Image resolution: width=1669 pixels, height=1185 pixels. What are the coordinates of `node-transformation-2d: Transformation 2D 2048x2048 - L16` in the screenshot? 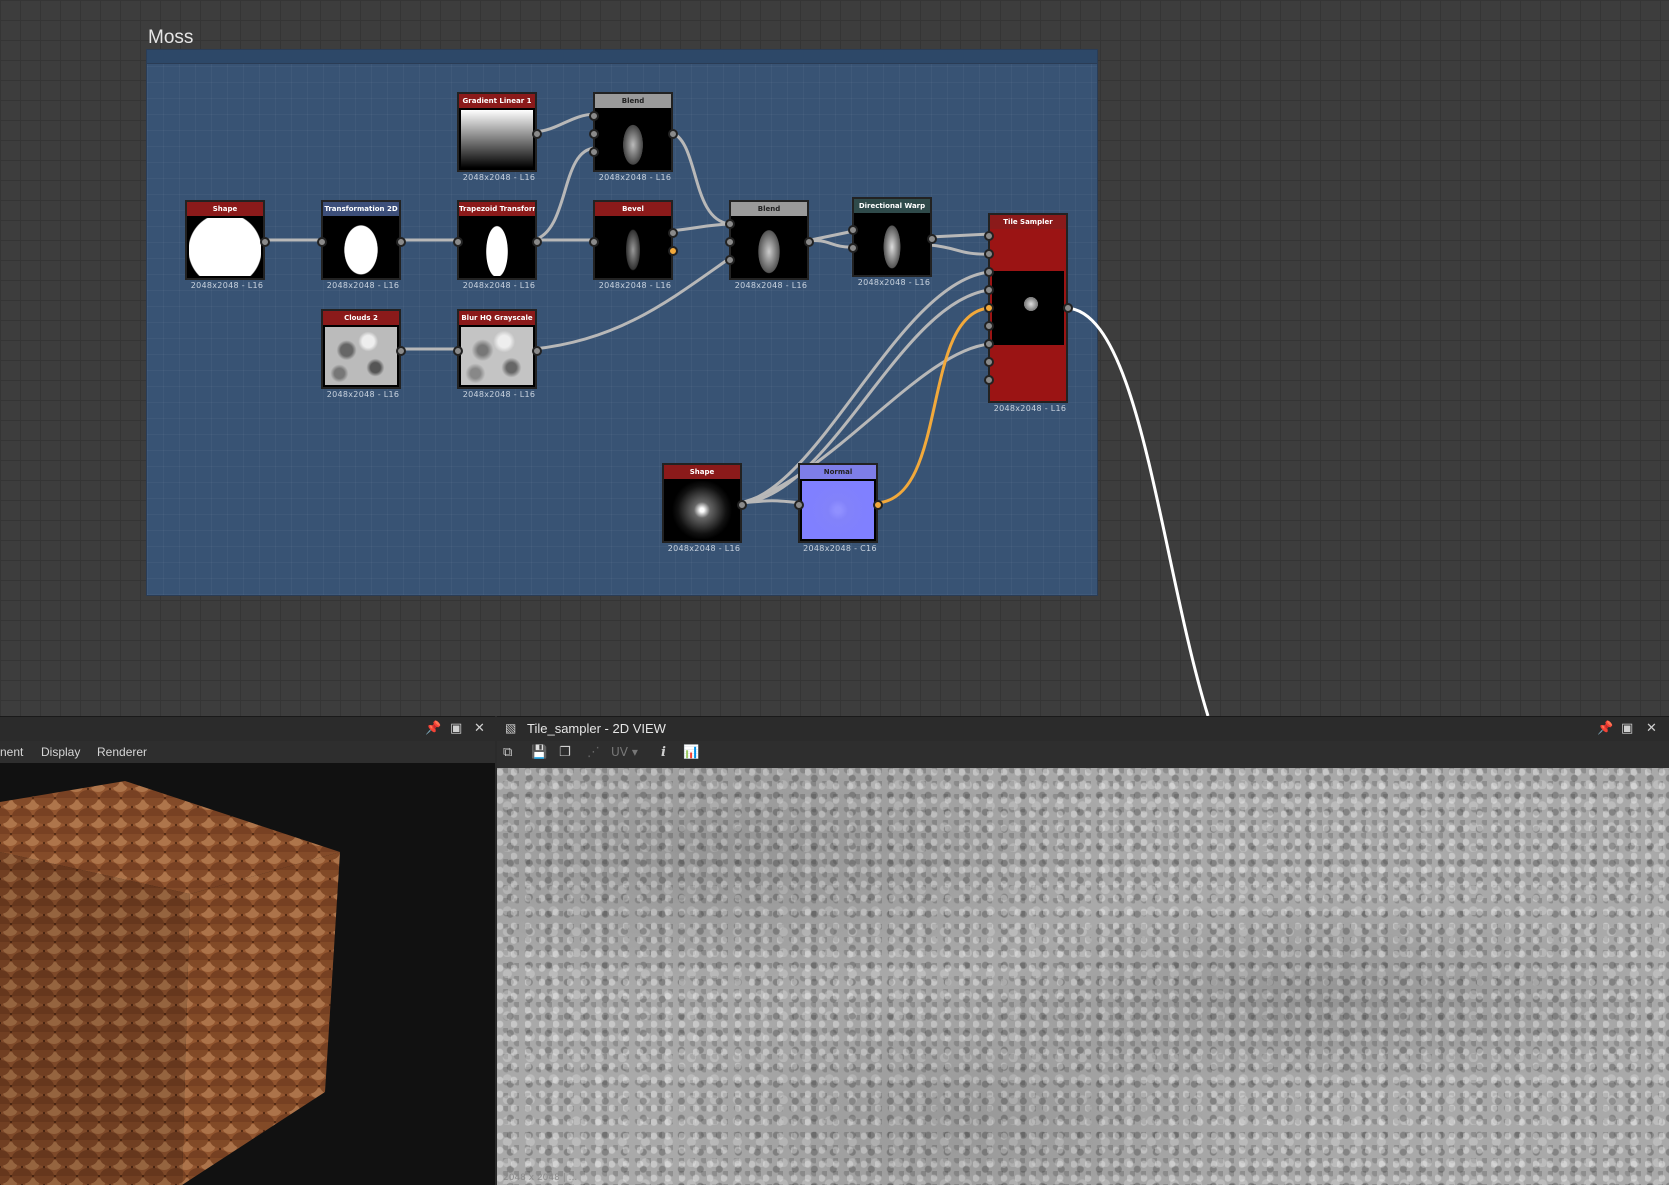 It's located at (361, 245).